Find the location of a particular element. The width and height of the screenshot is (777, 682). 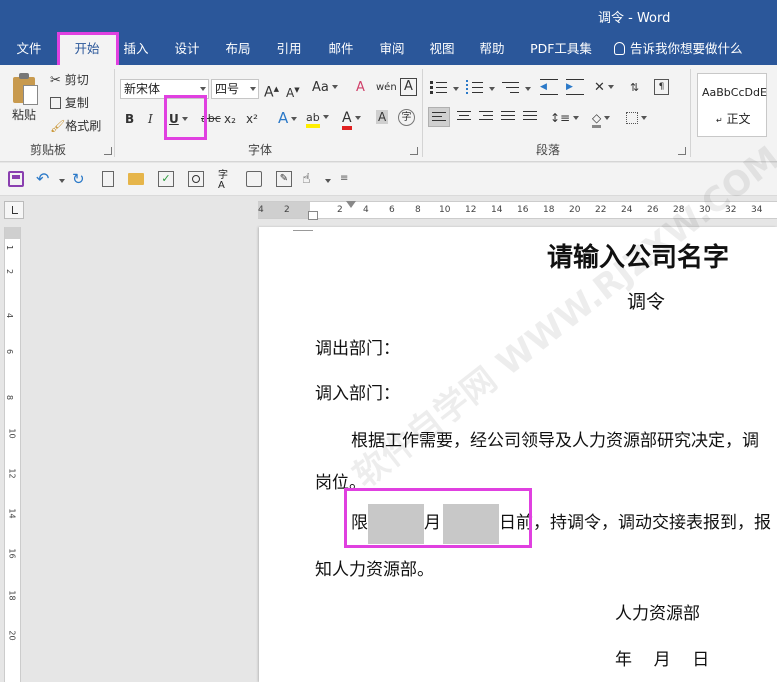

highlight-deadline-box is located at coordinates (438, 518).